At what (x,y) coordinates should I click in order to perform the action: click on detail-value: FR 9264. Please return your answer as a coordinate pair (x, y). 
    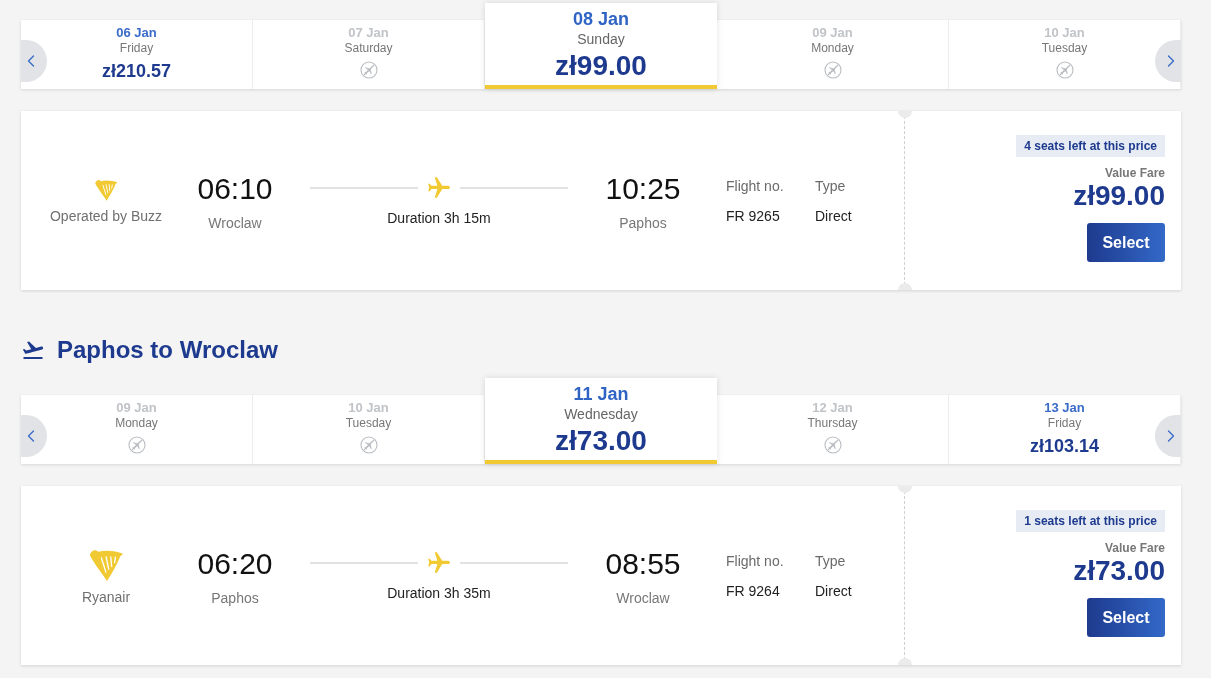
    Looking at the image, I should click on (753, 590).